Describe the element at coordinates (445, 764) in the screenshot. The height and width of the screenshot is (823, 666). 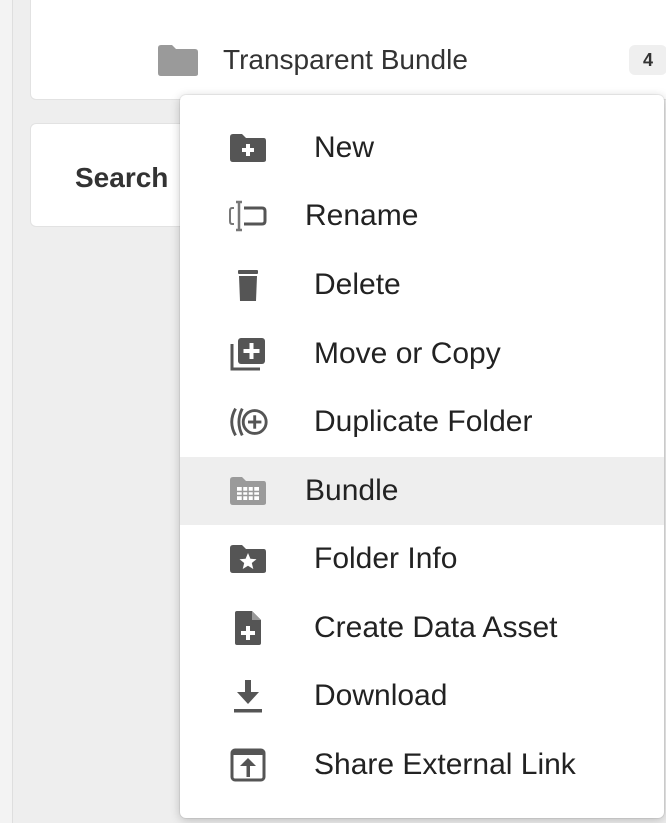
I see `menu-item-label: Share External Link` at that location.